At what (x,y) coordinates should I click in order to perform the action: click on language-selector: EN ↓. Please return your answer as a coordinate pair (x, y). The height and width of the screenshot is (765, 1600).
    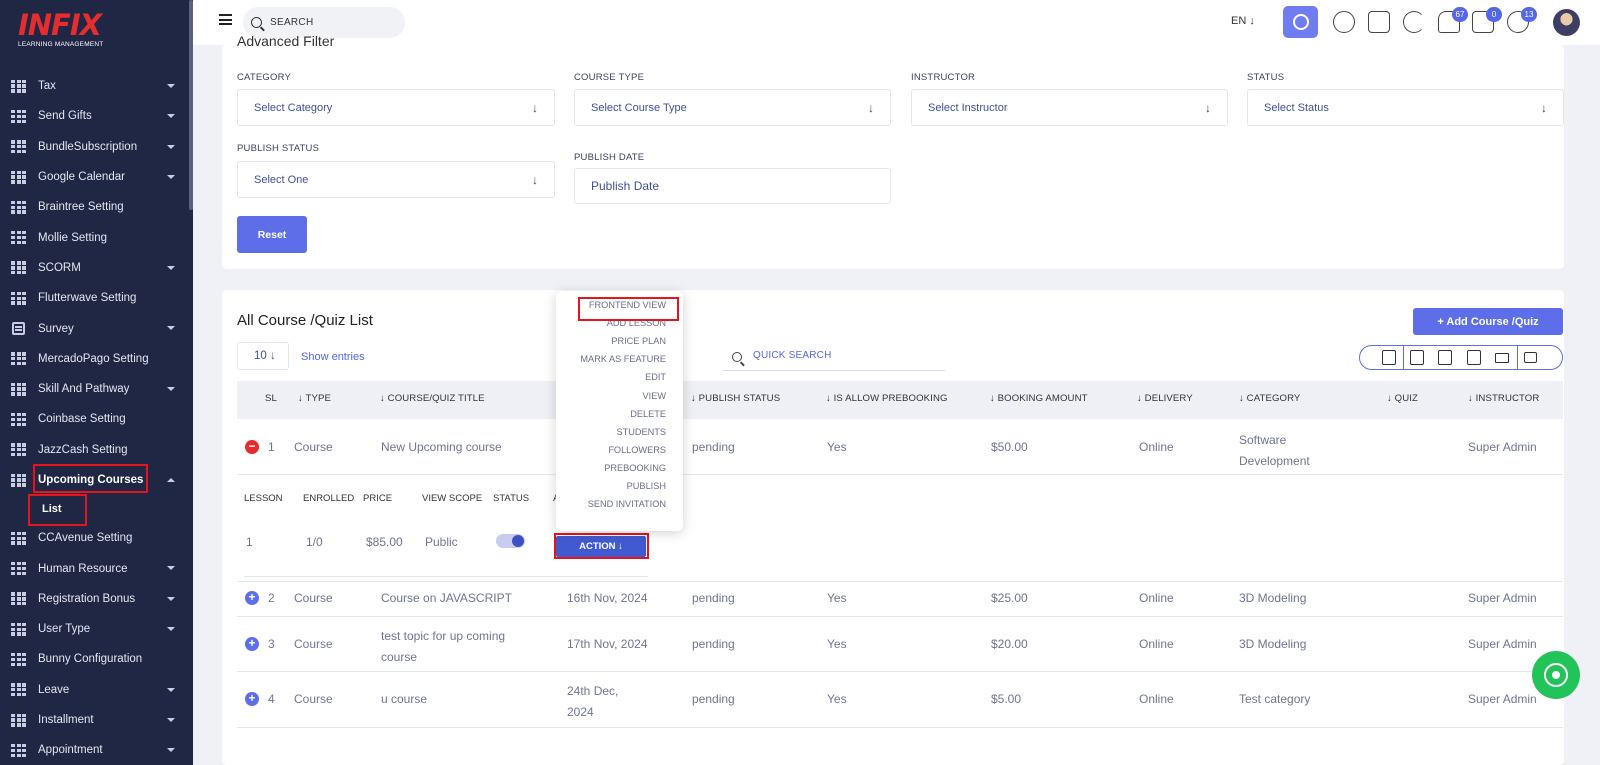
    Looking at the image, I should click on (1243, 21).